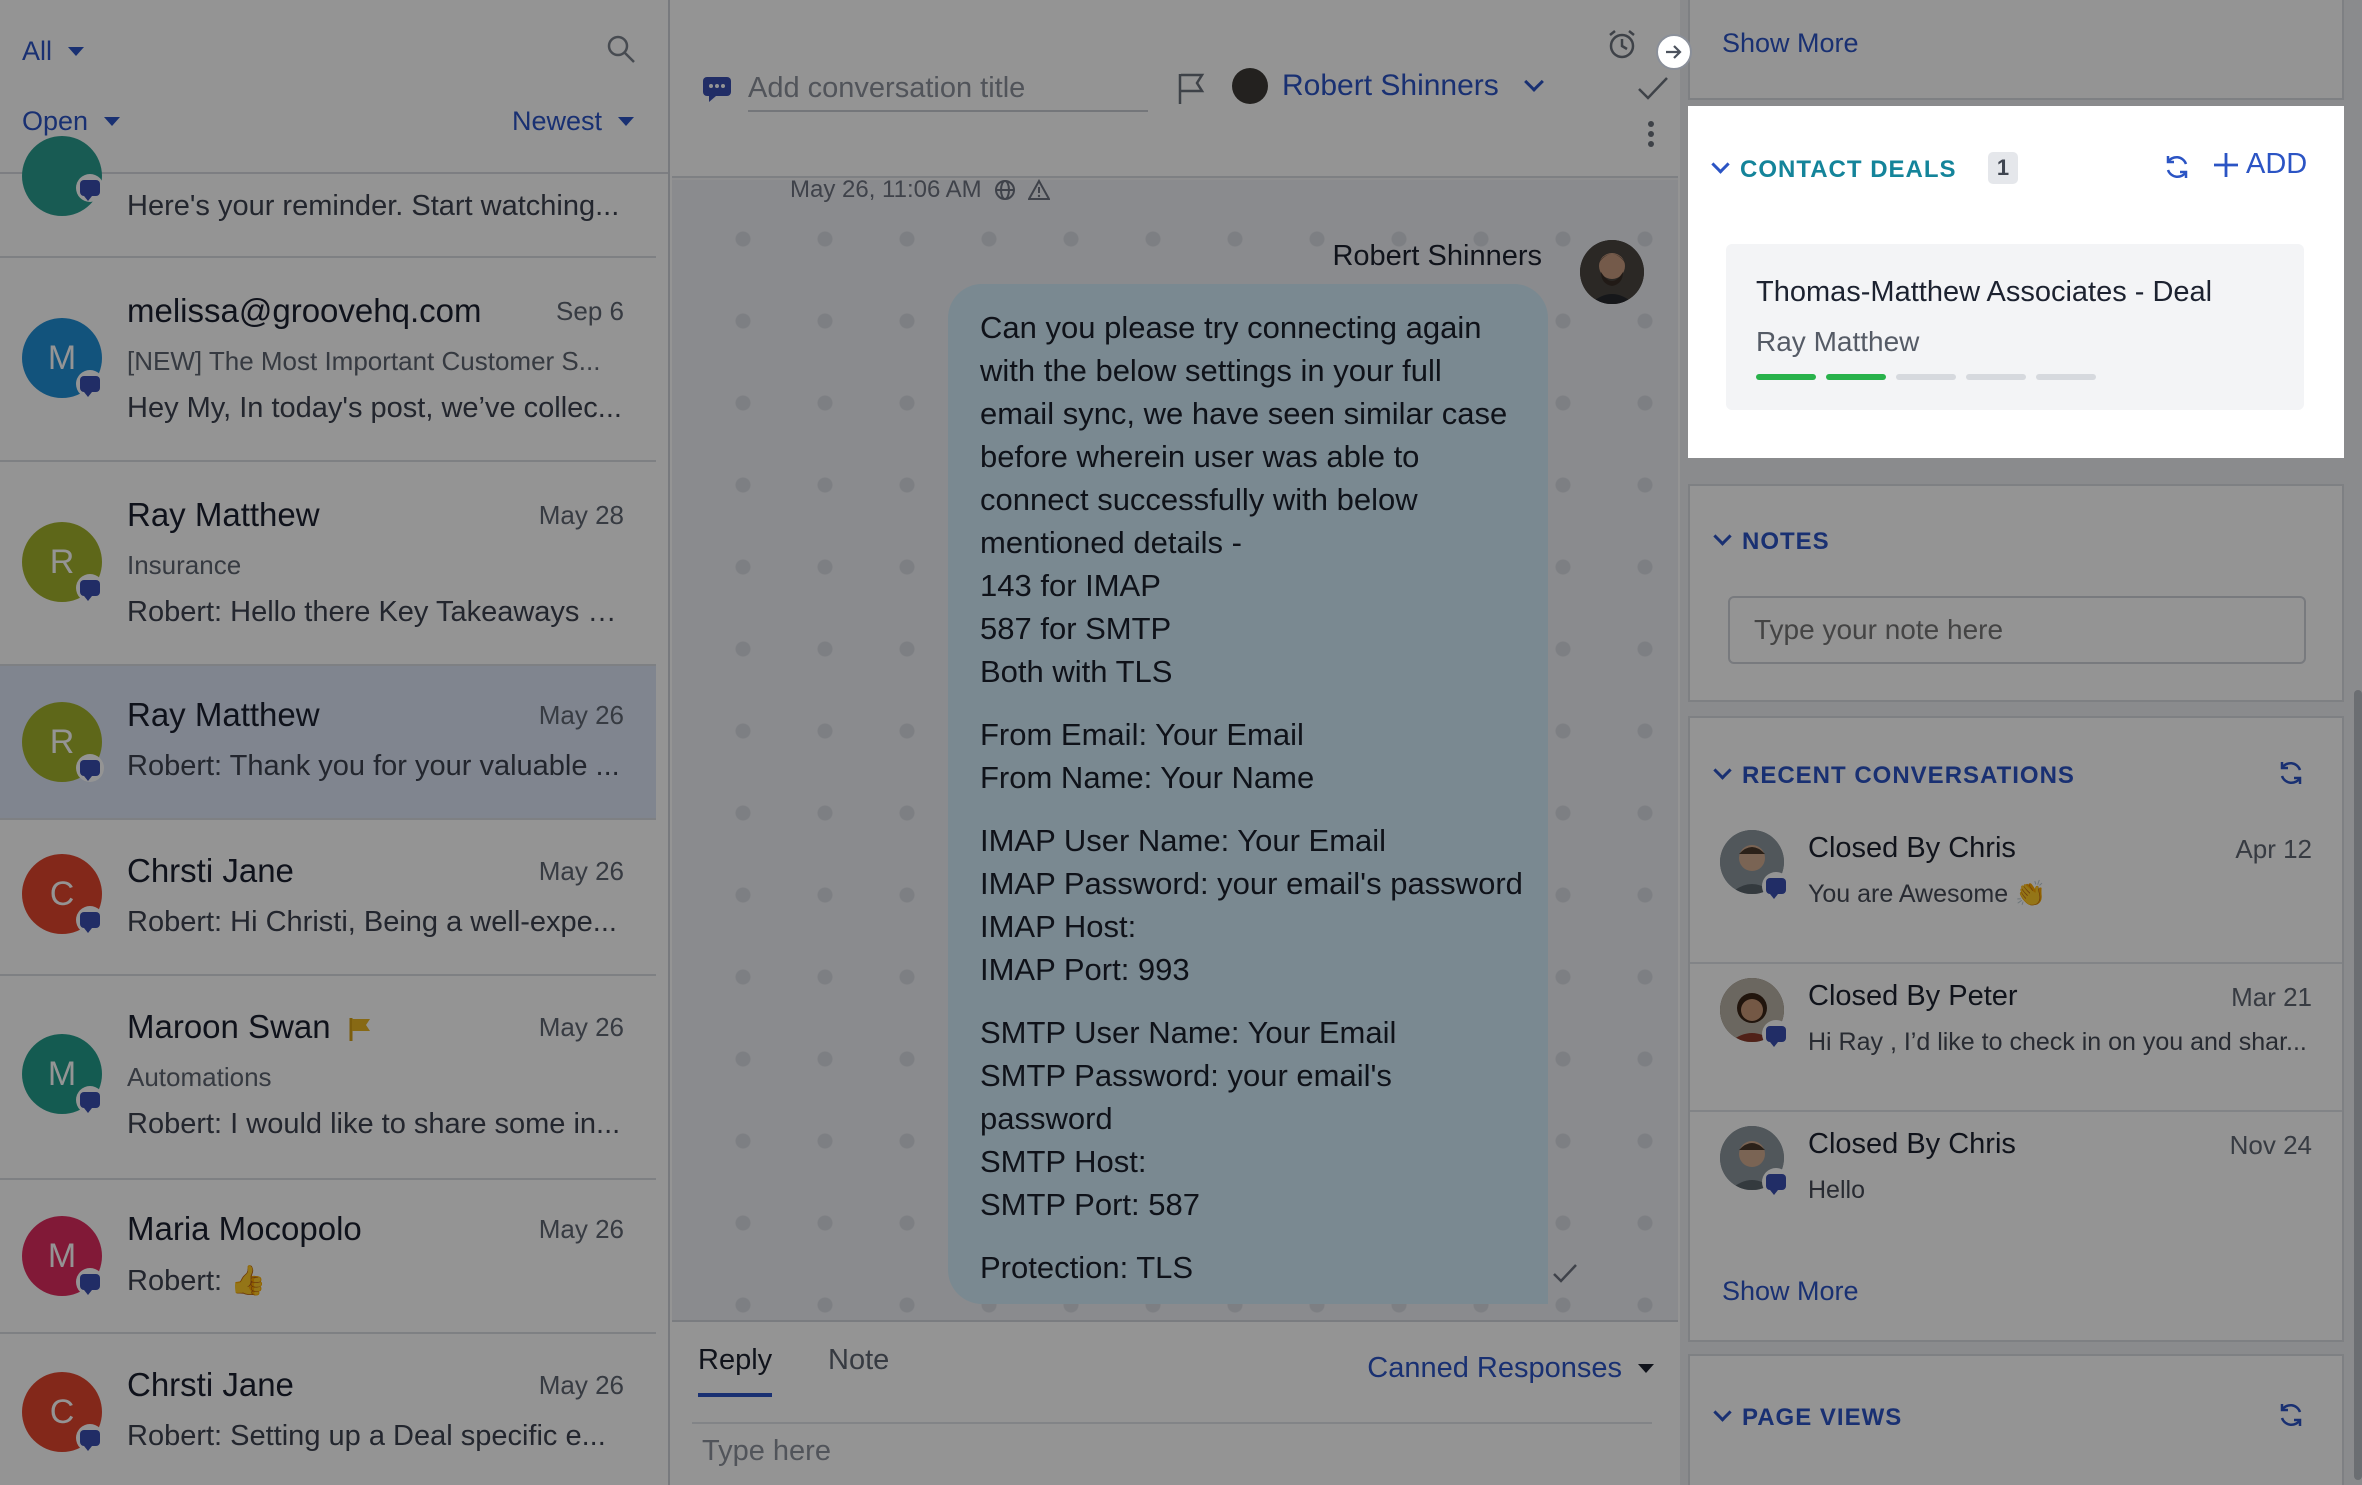 The height and width of the screenshot is (1485, 2362). I want to click on conversation-subject: Automations, so click(199, 1077).